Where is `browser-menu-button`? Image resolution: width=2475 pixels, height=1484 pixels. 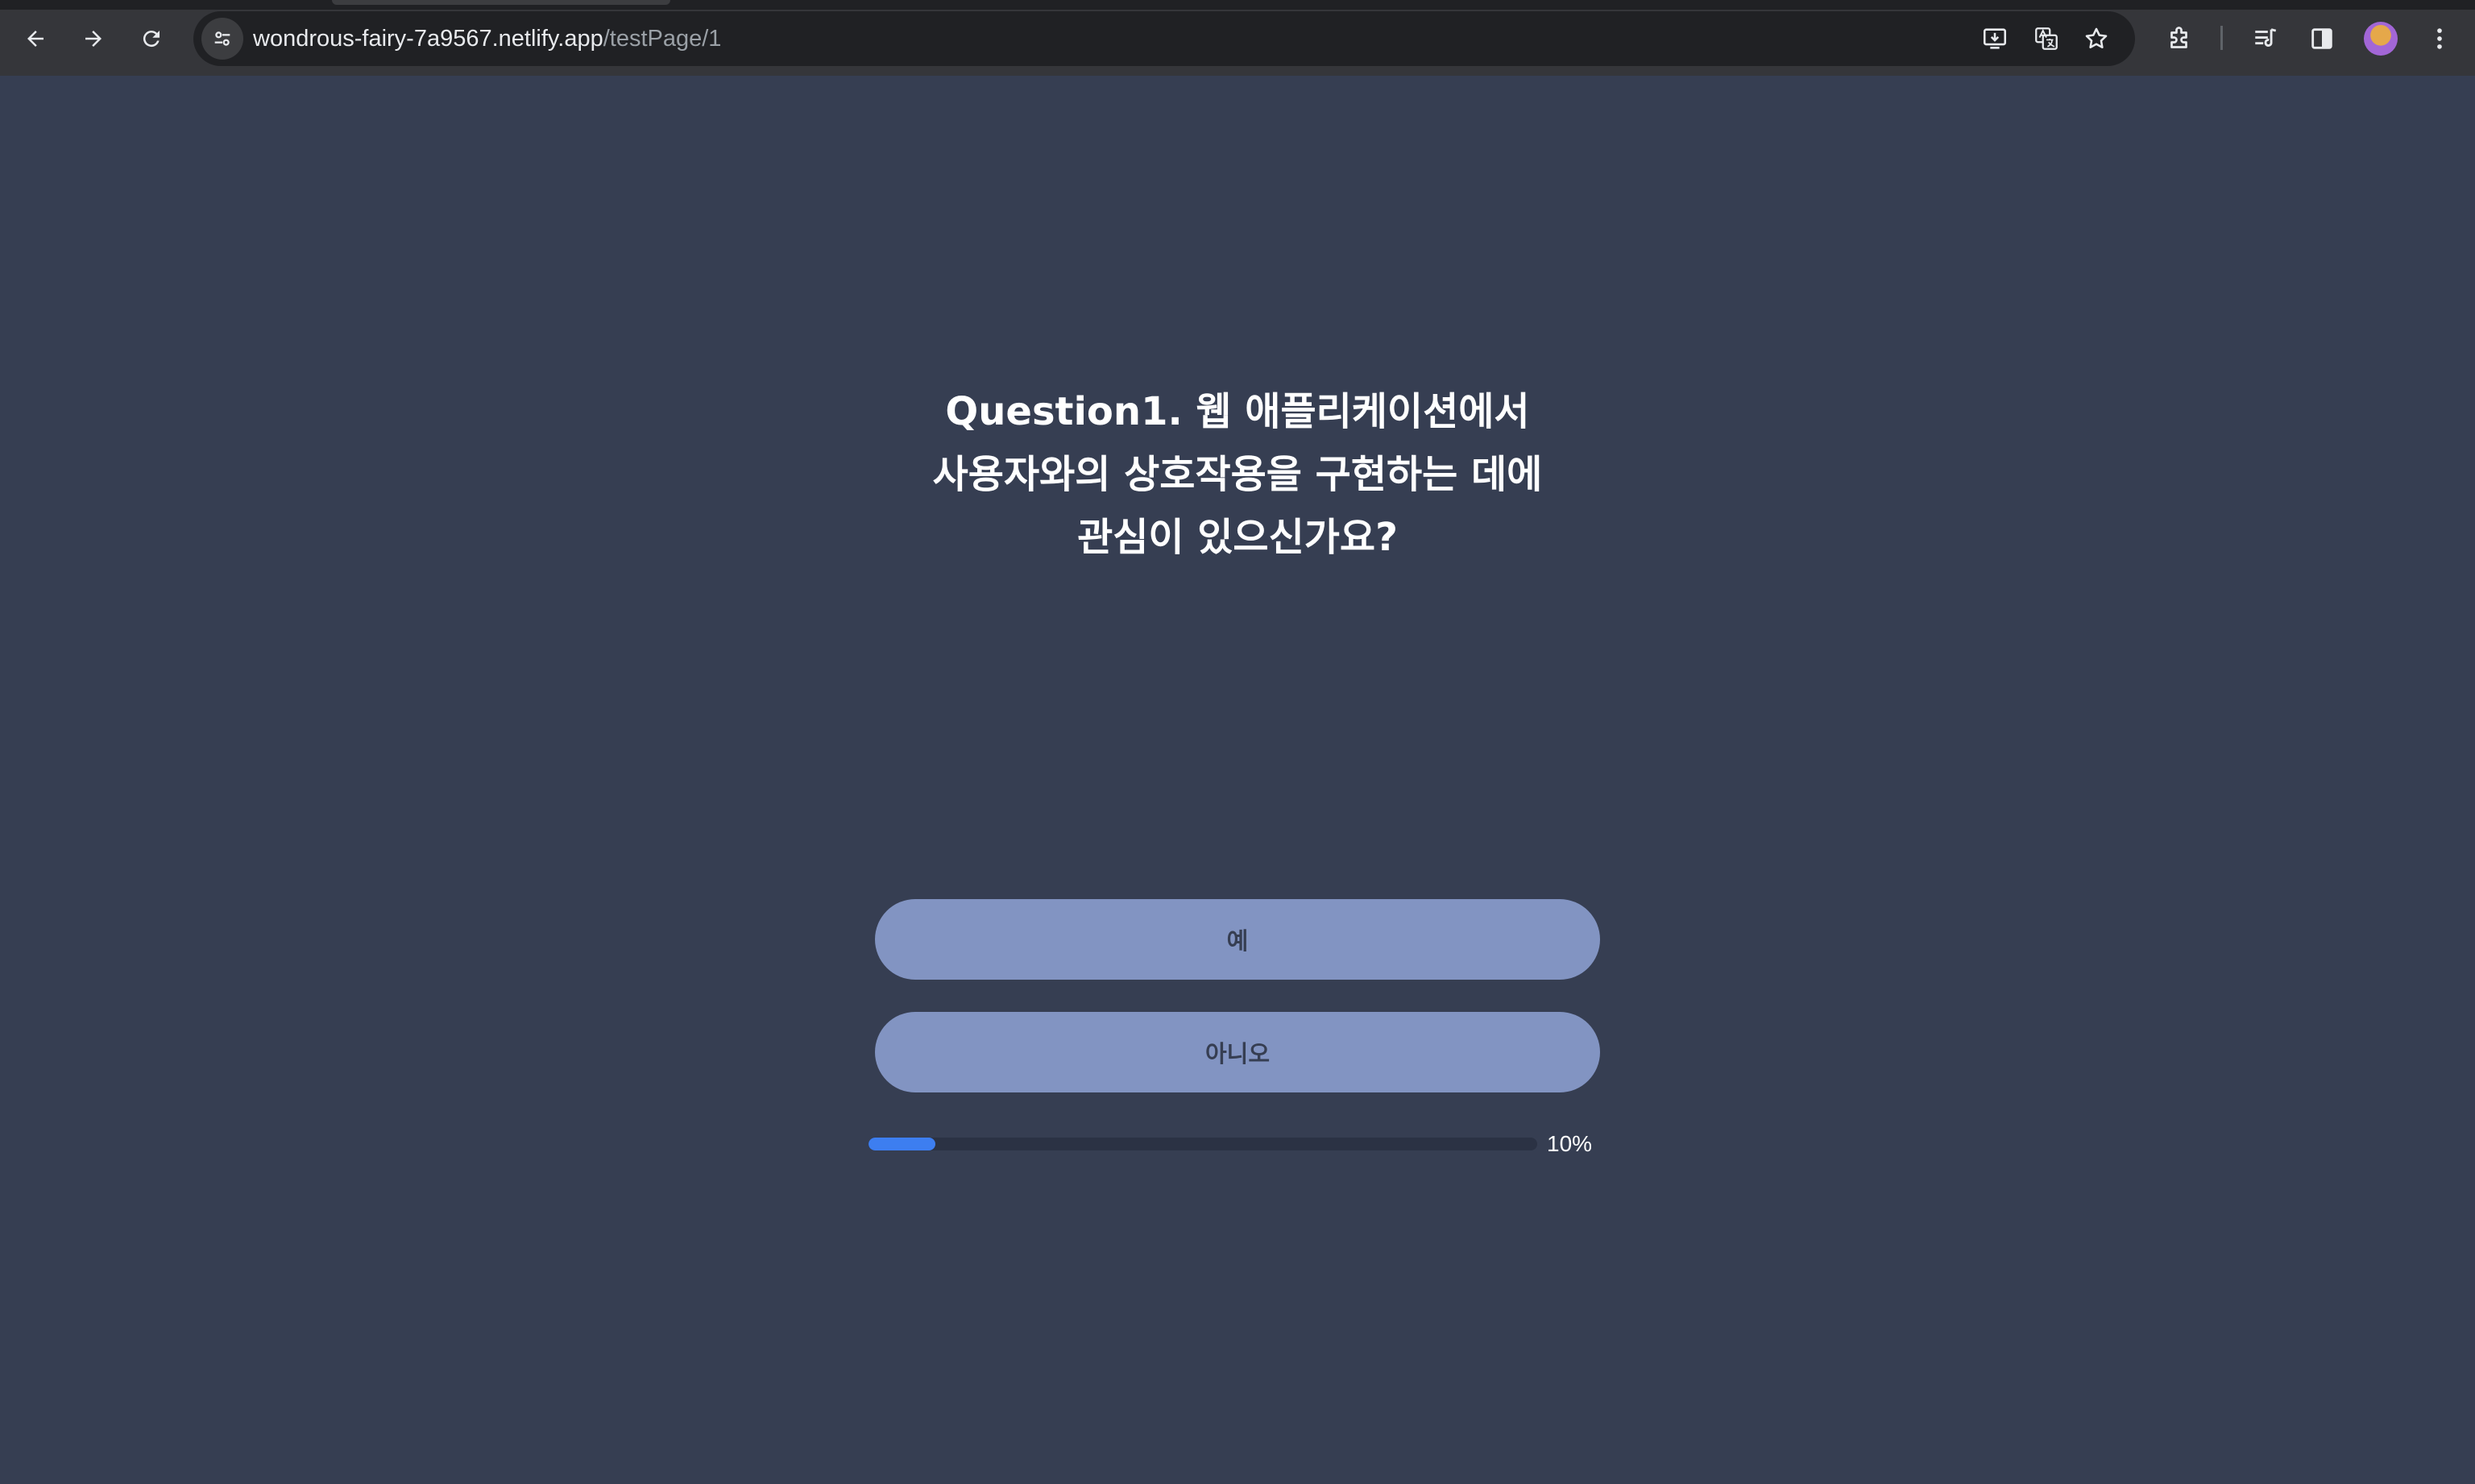 browser-menu-button is located at coordinates (2439, 39).